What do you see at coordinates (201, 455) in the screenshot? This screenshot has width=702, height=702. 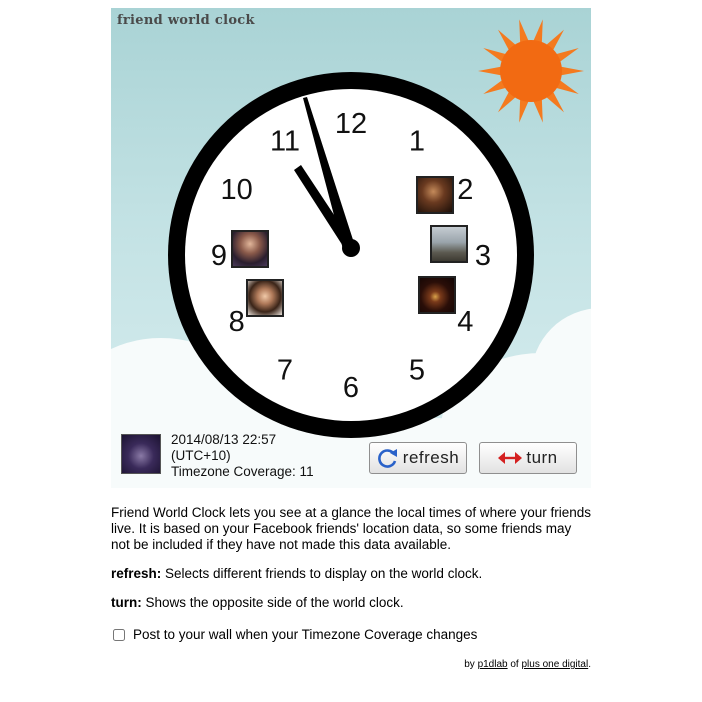 I see `utc-offset: (UTC+10)` at bounding box center [201, 455].